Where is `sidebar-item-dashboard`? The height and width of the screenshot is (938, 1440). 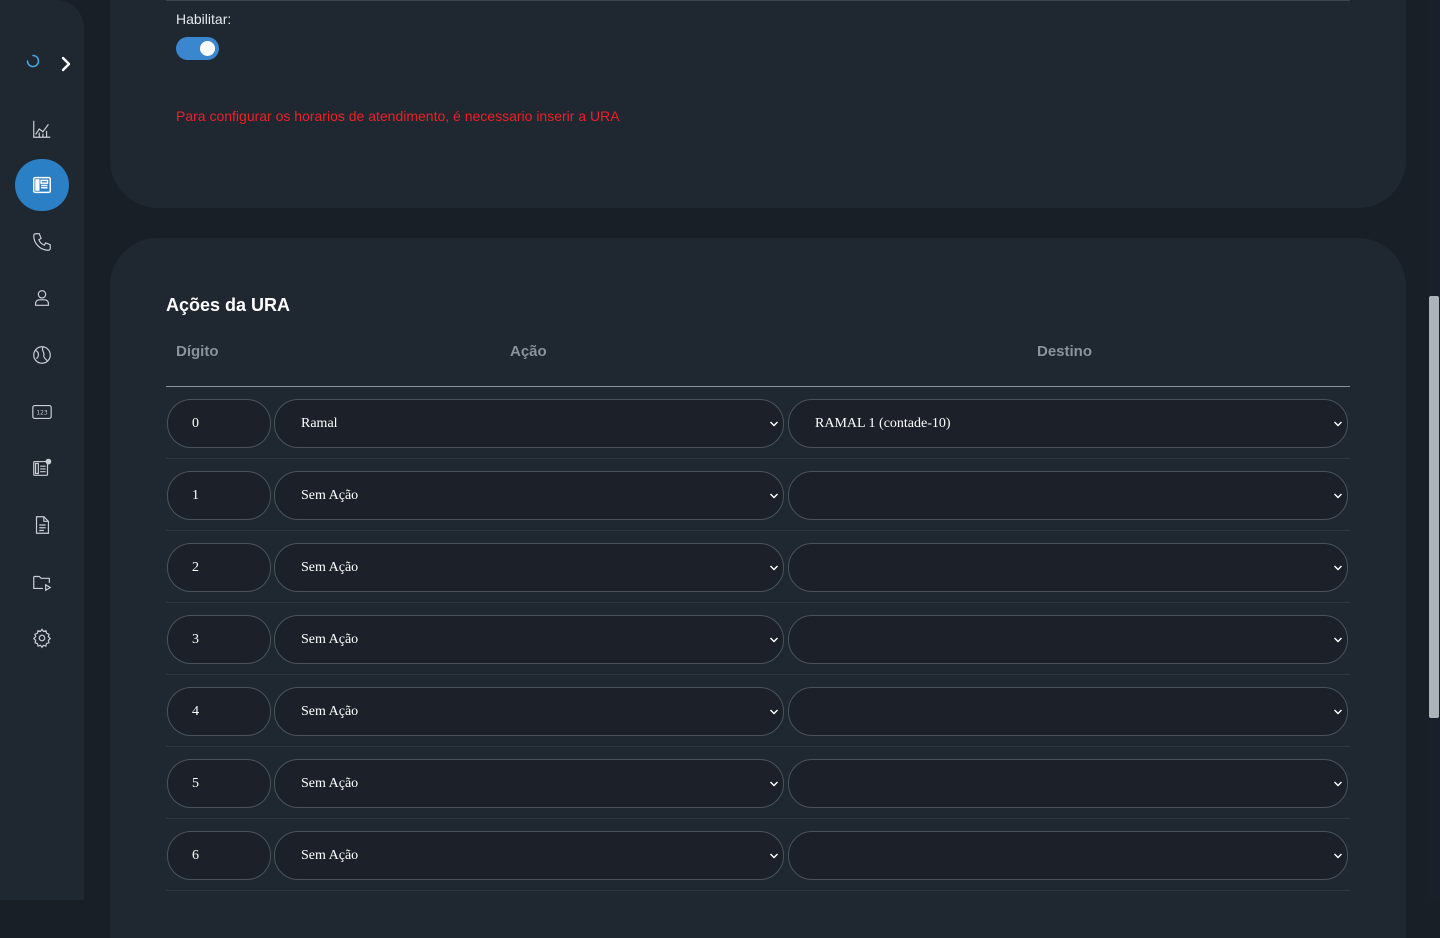
sidebar-item-dashboard is located at coordinates (42, 129).